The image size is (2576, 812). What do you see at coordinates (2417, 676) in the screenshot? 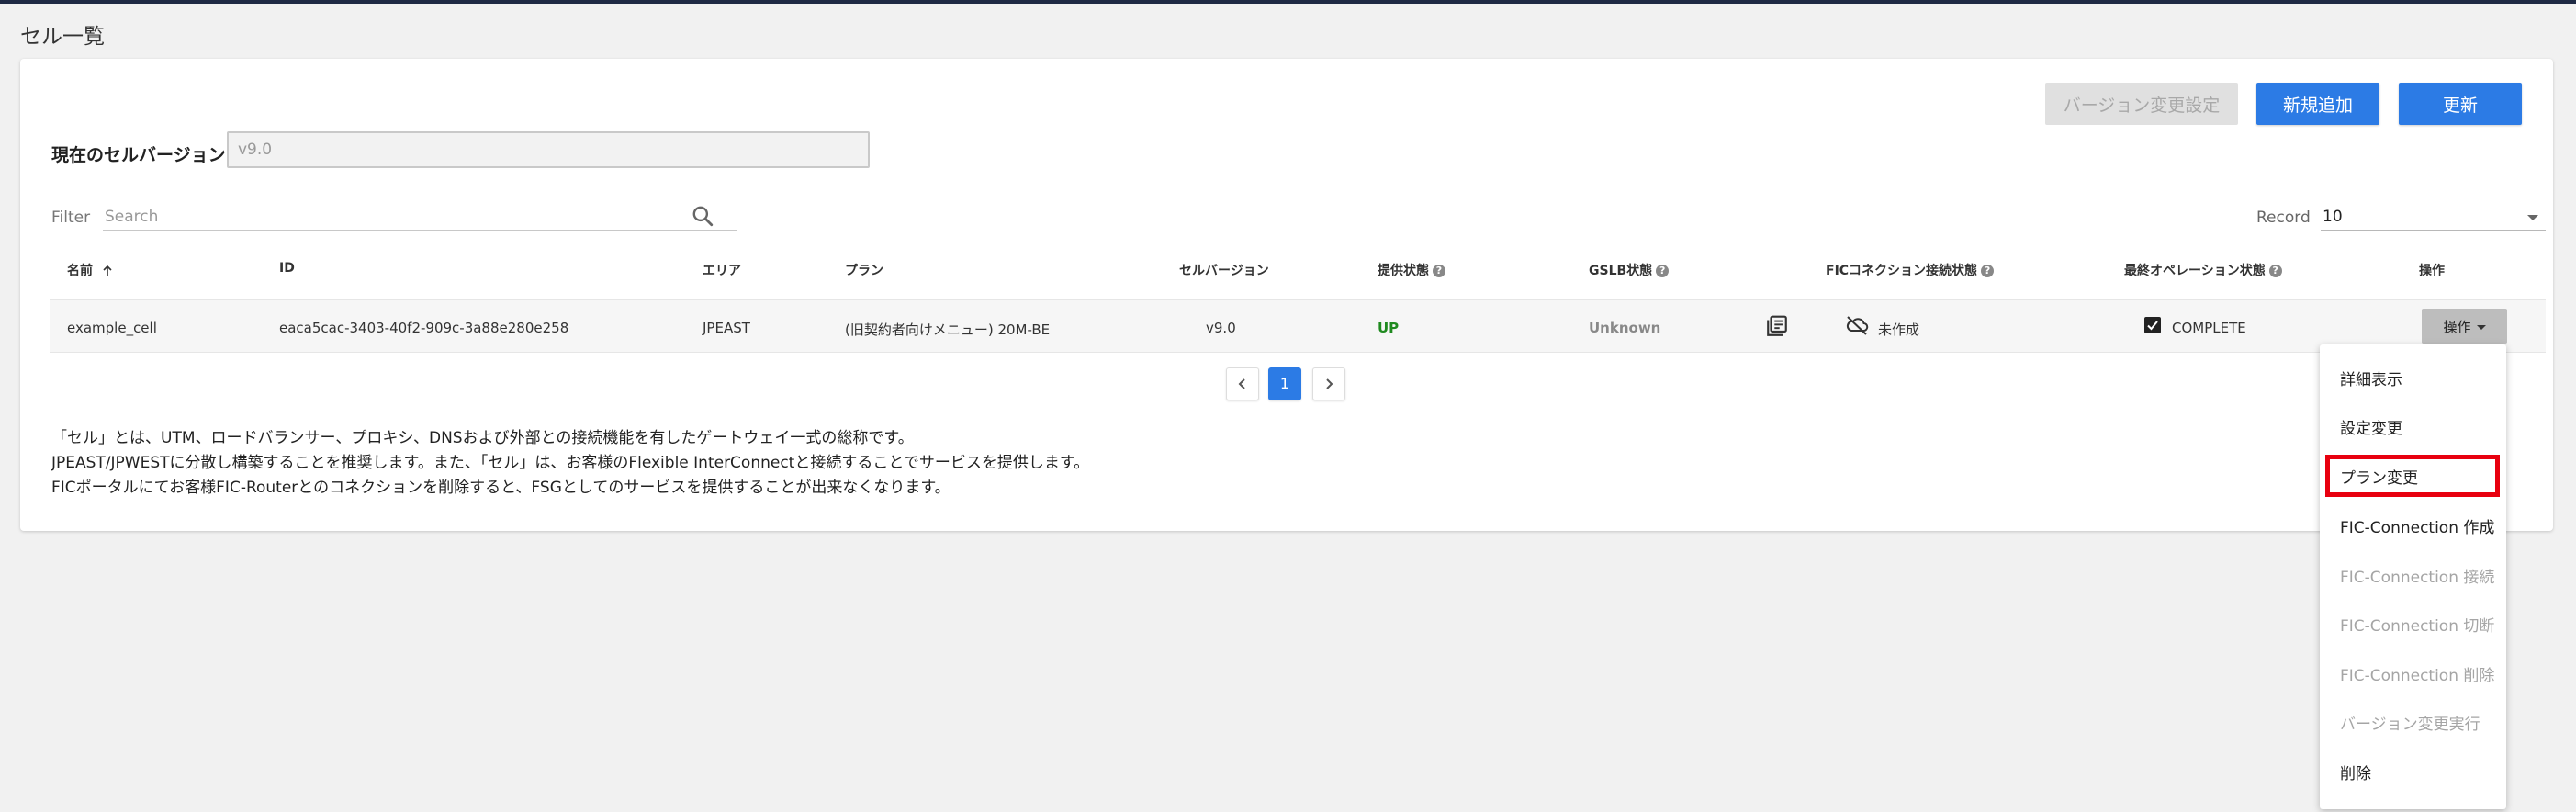
I see `menu-item-fic-delete: FIC-Connection 削除` at bounding box center [2417, 676].